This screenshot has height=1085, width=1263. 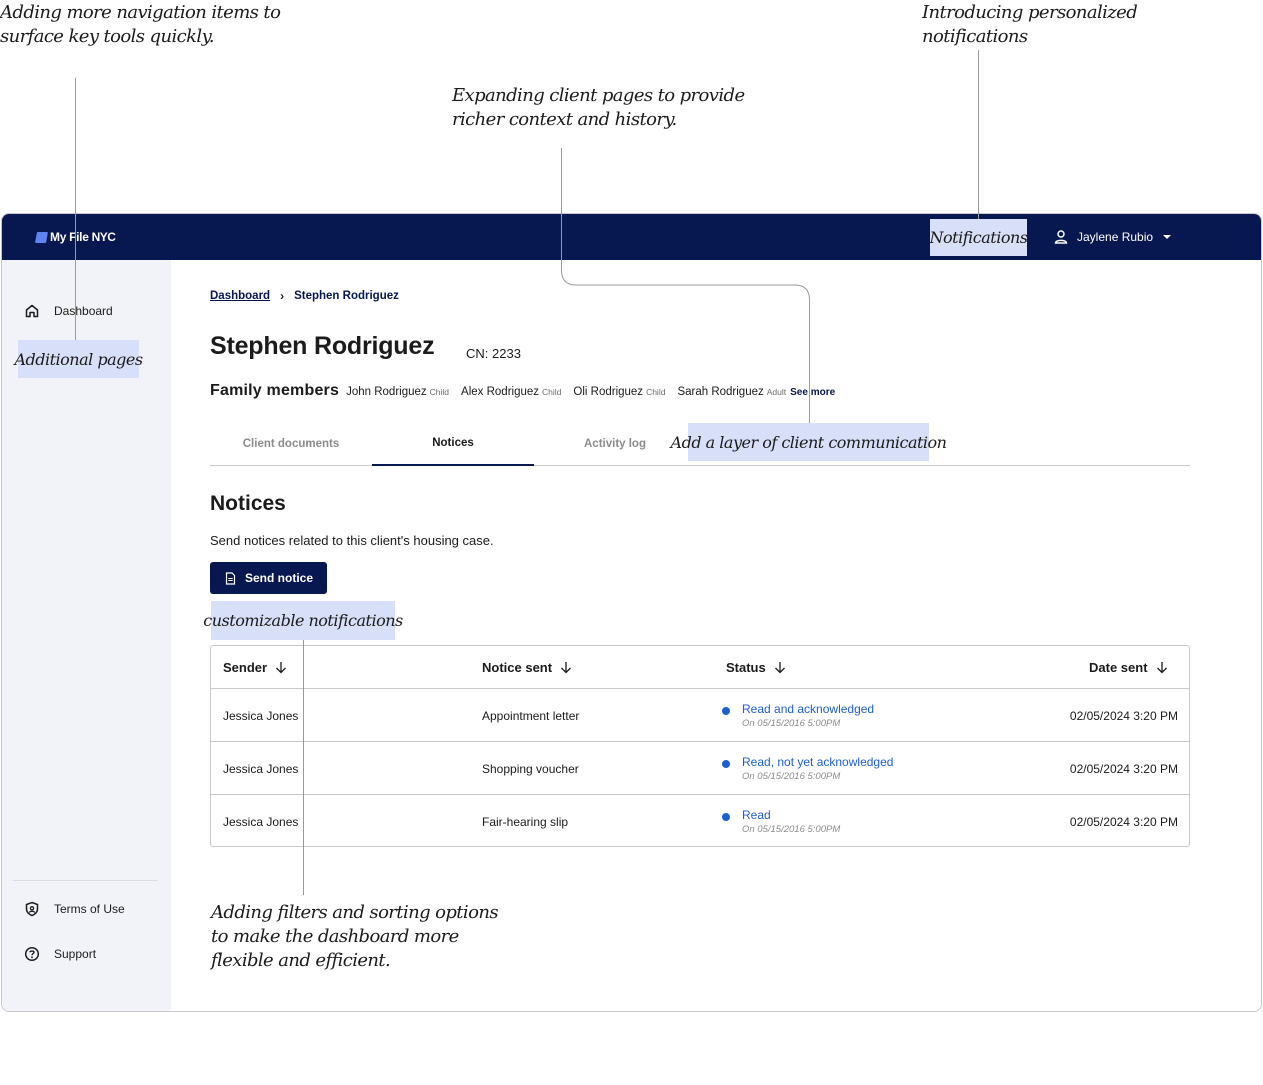 What do you see at coordinates (1030, 24) in the screenshot?
I see `annotation-notifications: Introducing personalized notifications` at bounding box center [1030, 24].